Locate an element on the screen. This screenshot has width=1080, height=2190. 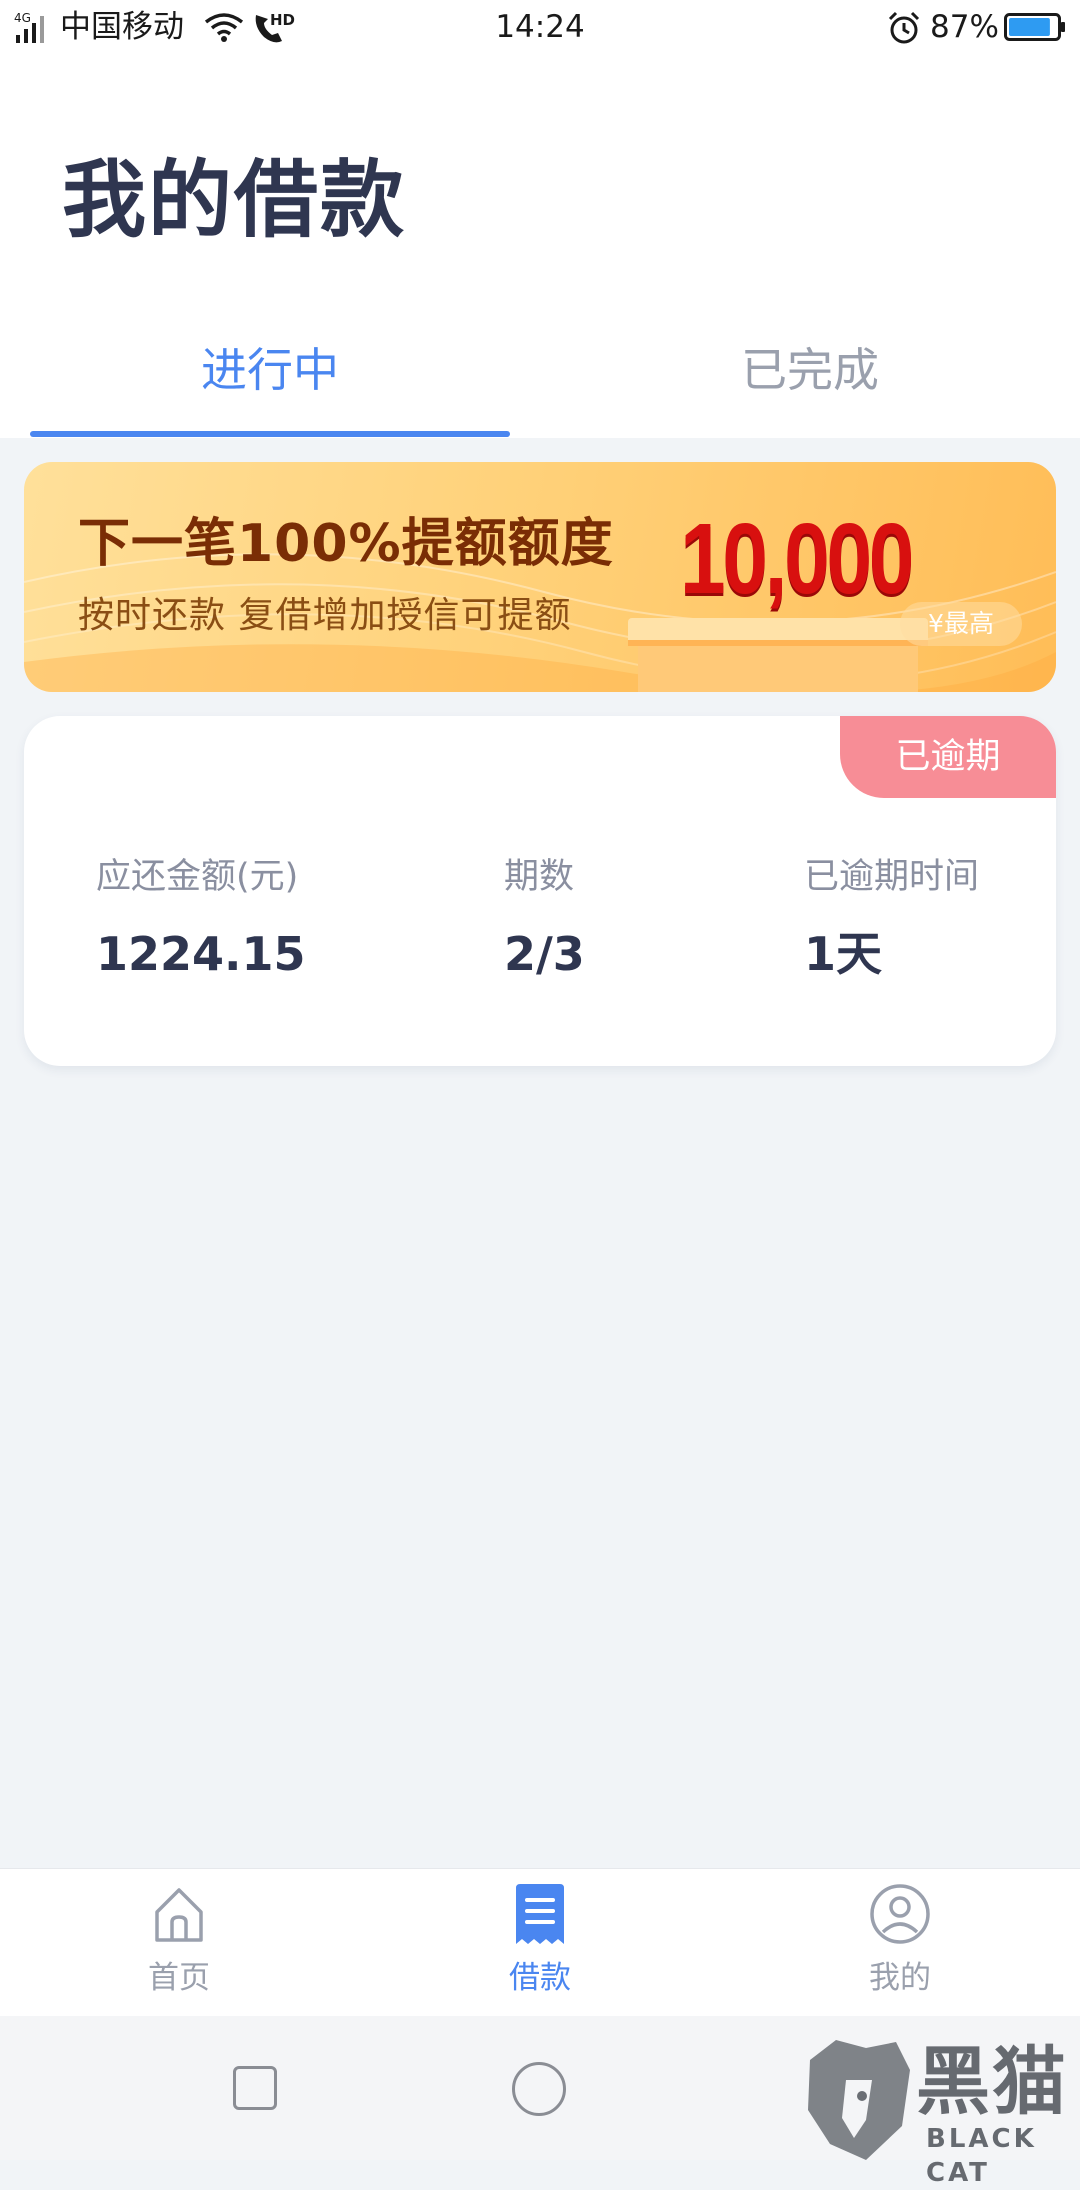
nav-label-me: 我的 is located at coordinates (900, 1978).